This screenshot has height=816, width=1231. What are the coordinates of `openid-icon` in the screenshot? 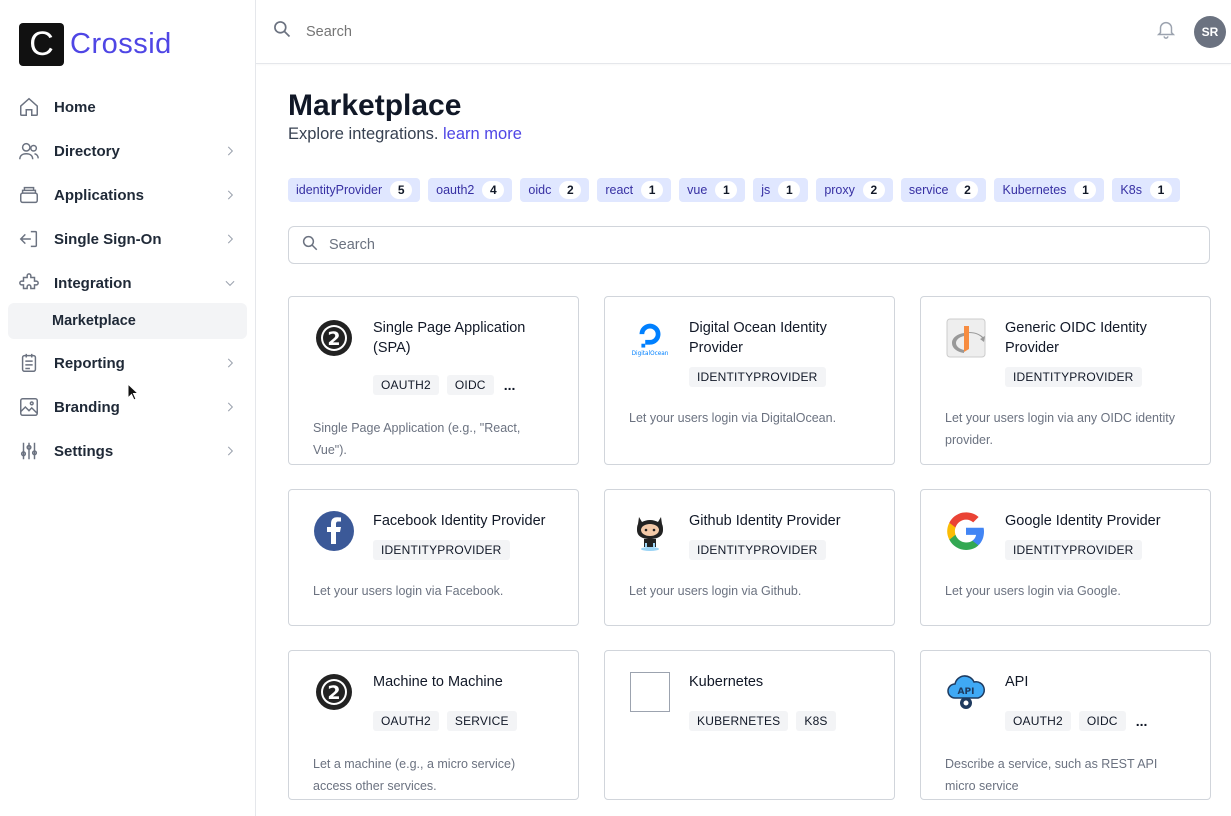 It's located at (966, 338).